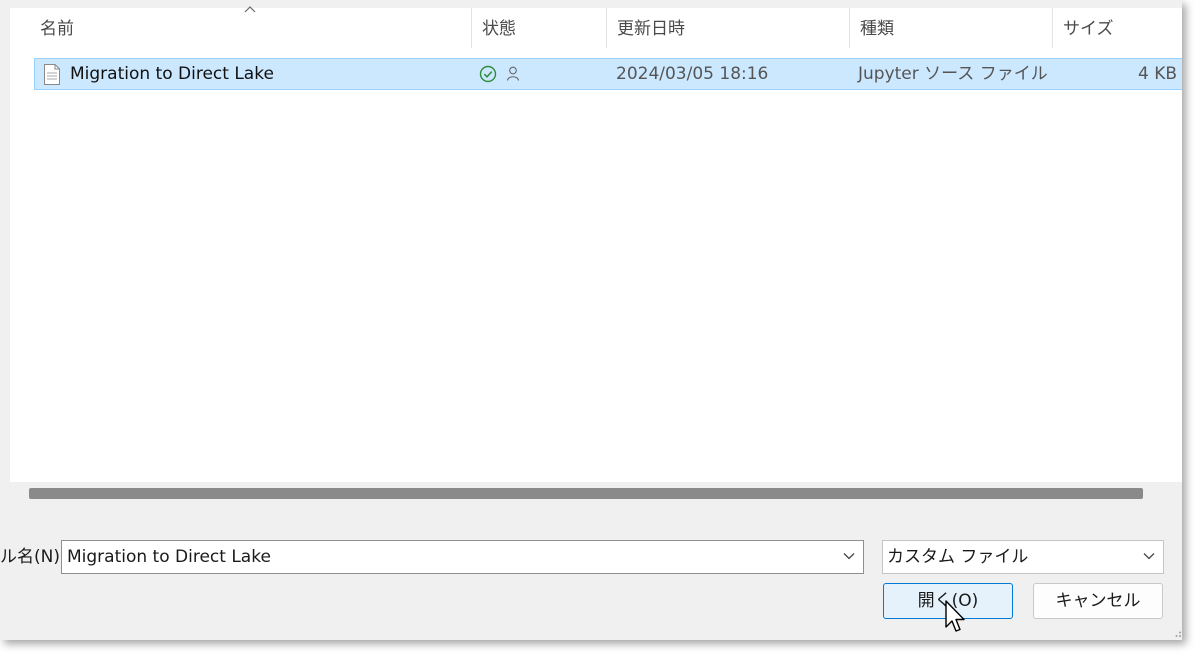 Image resolution: width=1197 pixels, height=657 pixels. I want to click on column-header-name: 名前, so click(250, 30).